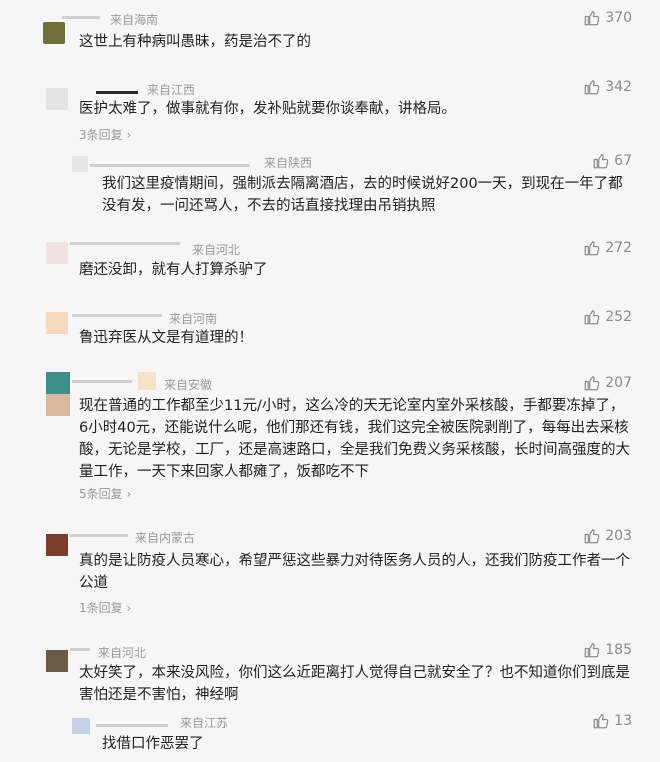  I want to click on comment-source: 来自河南, so click(193, 319).